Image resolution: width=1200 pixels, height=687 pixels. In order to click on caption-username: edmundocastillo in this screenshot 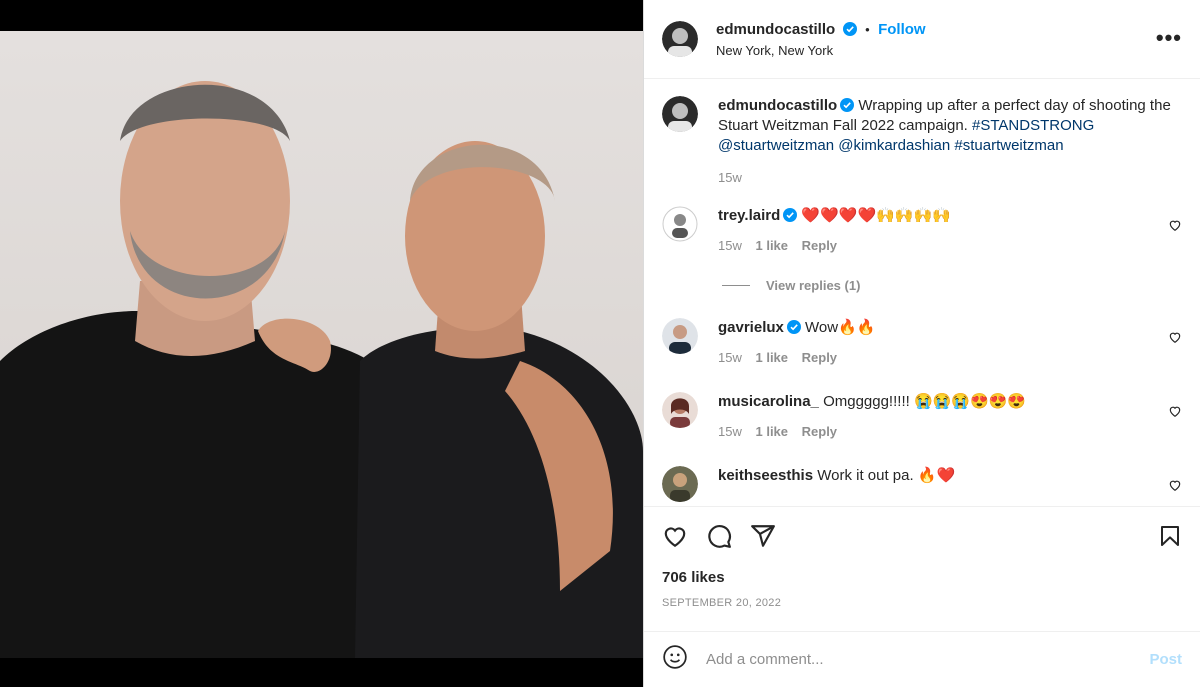, I will do `click(777, 105)`.